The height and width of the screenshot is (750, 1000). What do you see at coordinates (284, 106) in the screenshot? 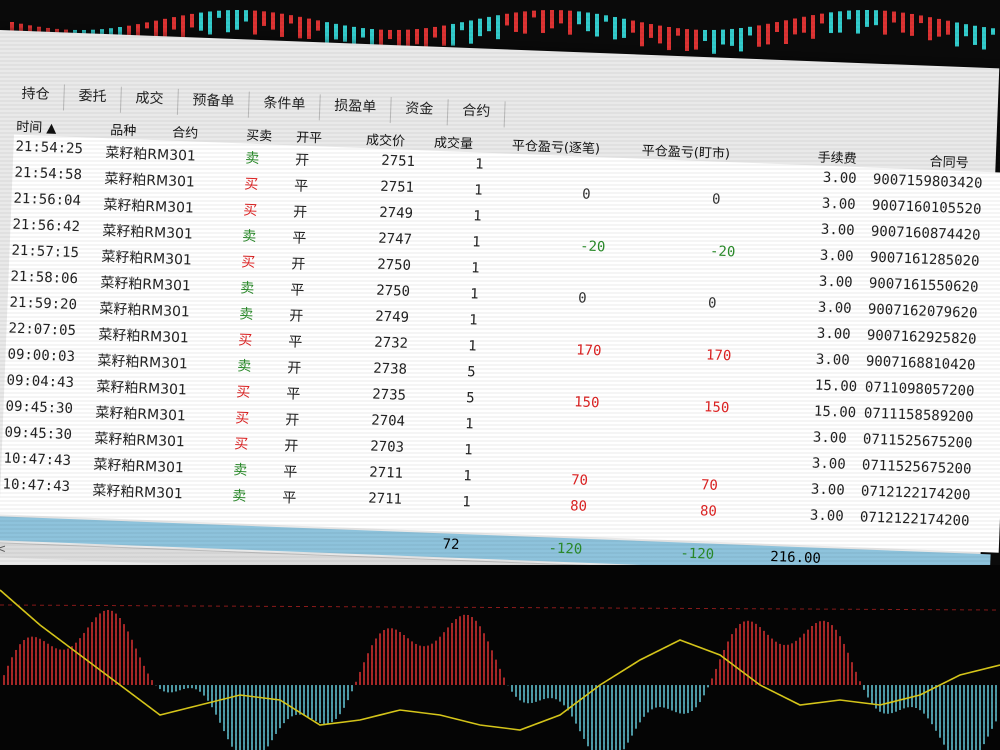
I see `tab-conditional: 条件单` at bounding box center [284, 106].